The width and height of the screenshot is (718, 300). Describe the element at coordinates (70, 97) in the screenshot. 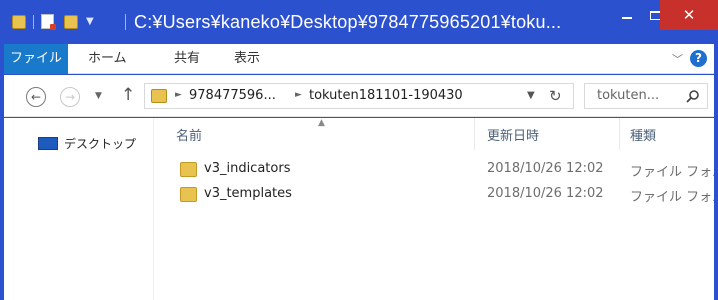

I see `forward-button: →` at that location.